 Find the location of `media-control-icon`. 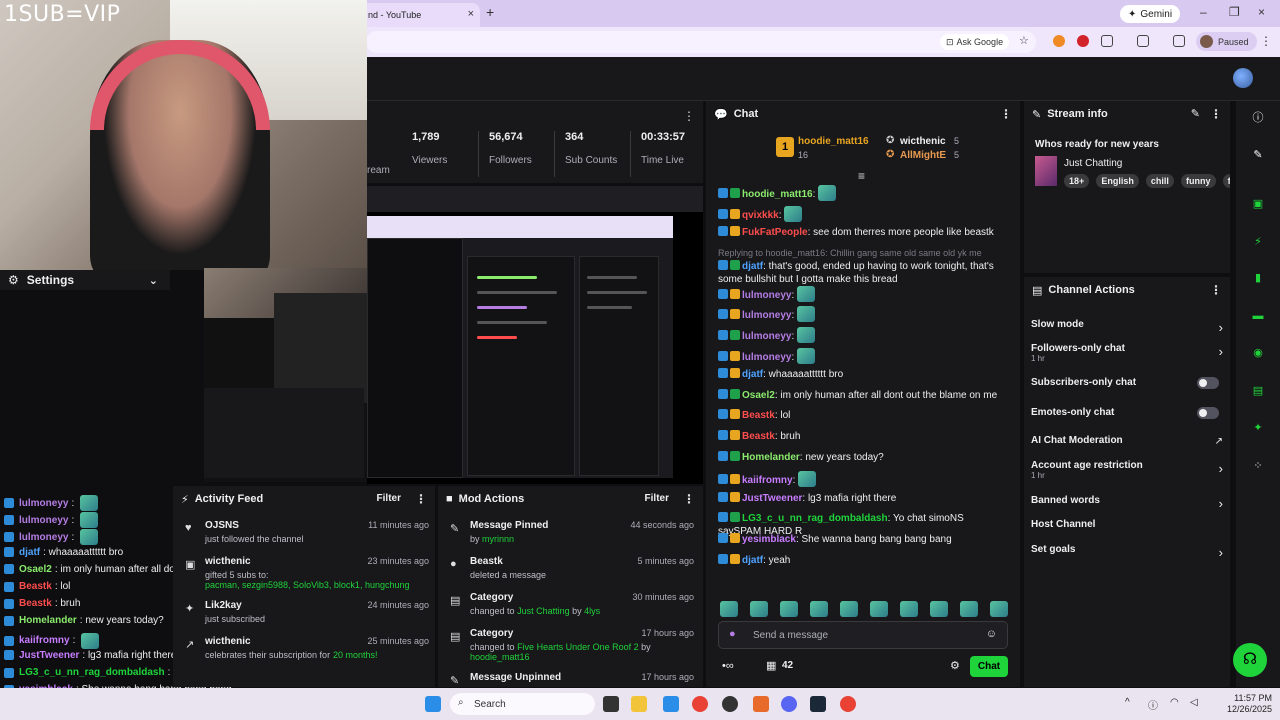

media-control-icon is located at coordinates (1179, 41).